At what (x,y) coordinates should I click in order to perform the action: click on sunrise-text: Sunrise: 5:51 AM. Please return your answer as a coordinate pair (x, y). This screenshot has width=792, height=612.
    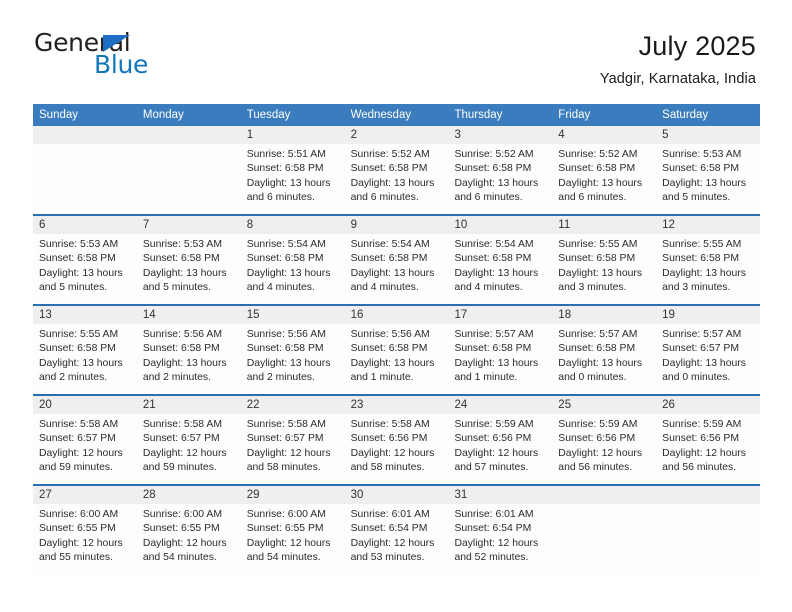
    Looking at the image, I should click on (286, 154).